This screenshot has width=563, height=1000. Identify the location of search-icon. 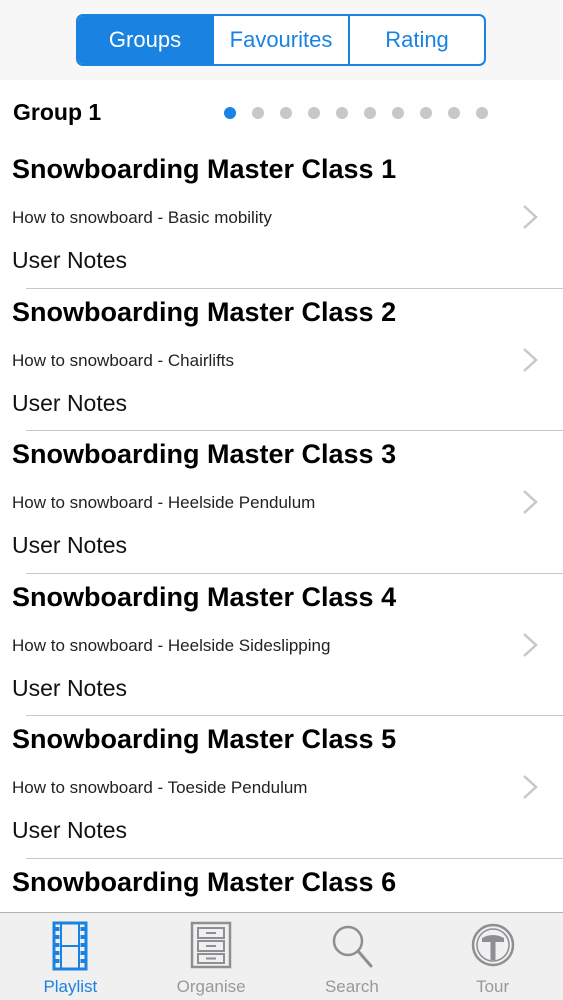
(352, 946).